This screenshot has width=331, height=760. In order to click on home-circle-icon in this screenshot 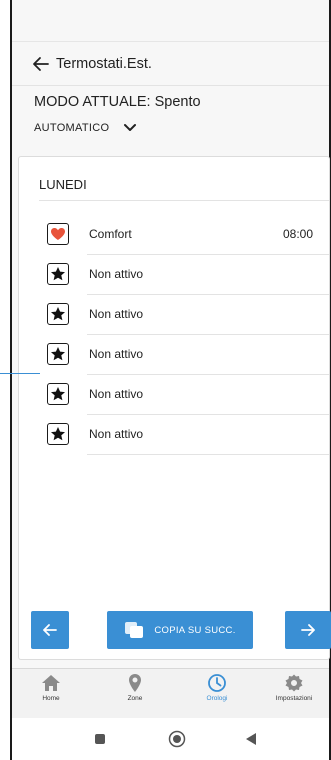, I will do `click(177, 739)`.